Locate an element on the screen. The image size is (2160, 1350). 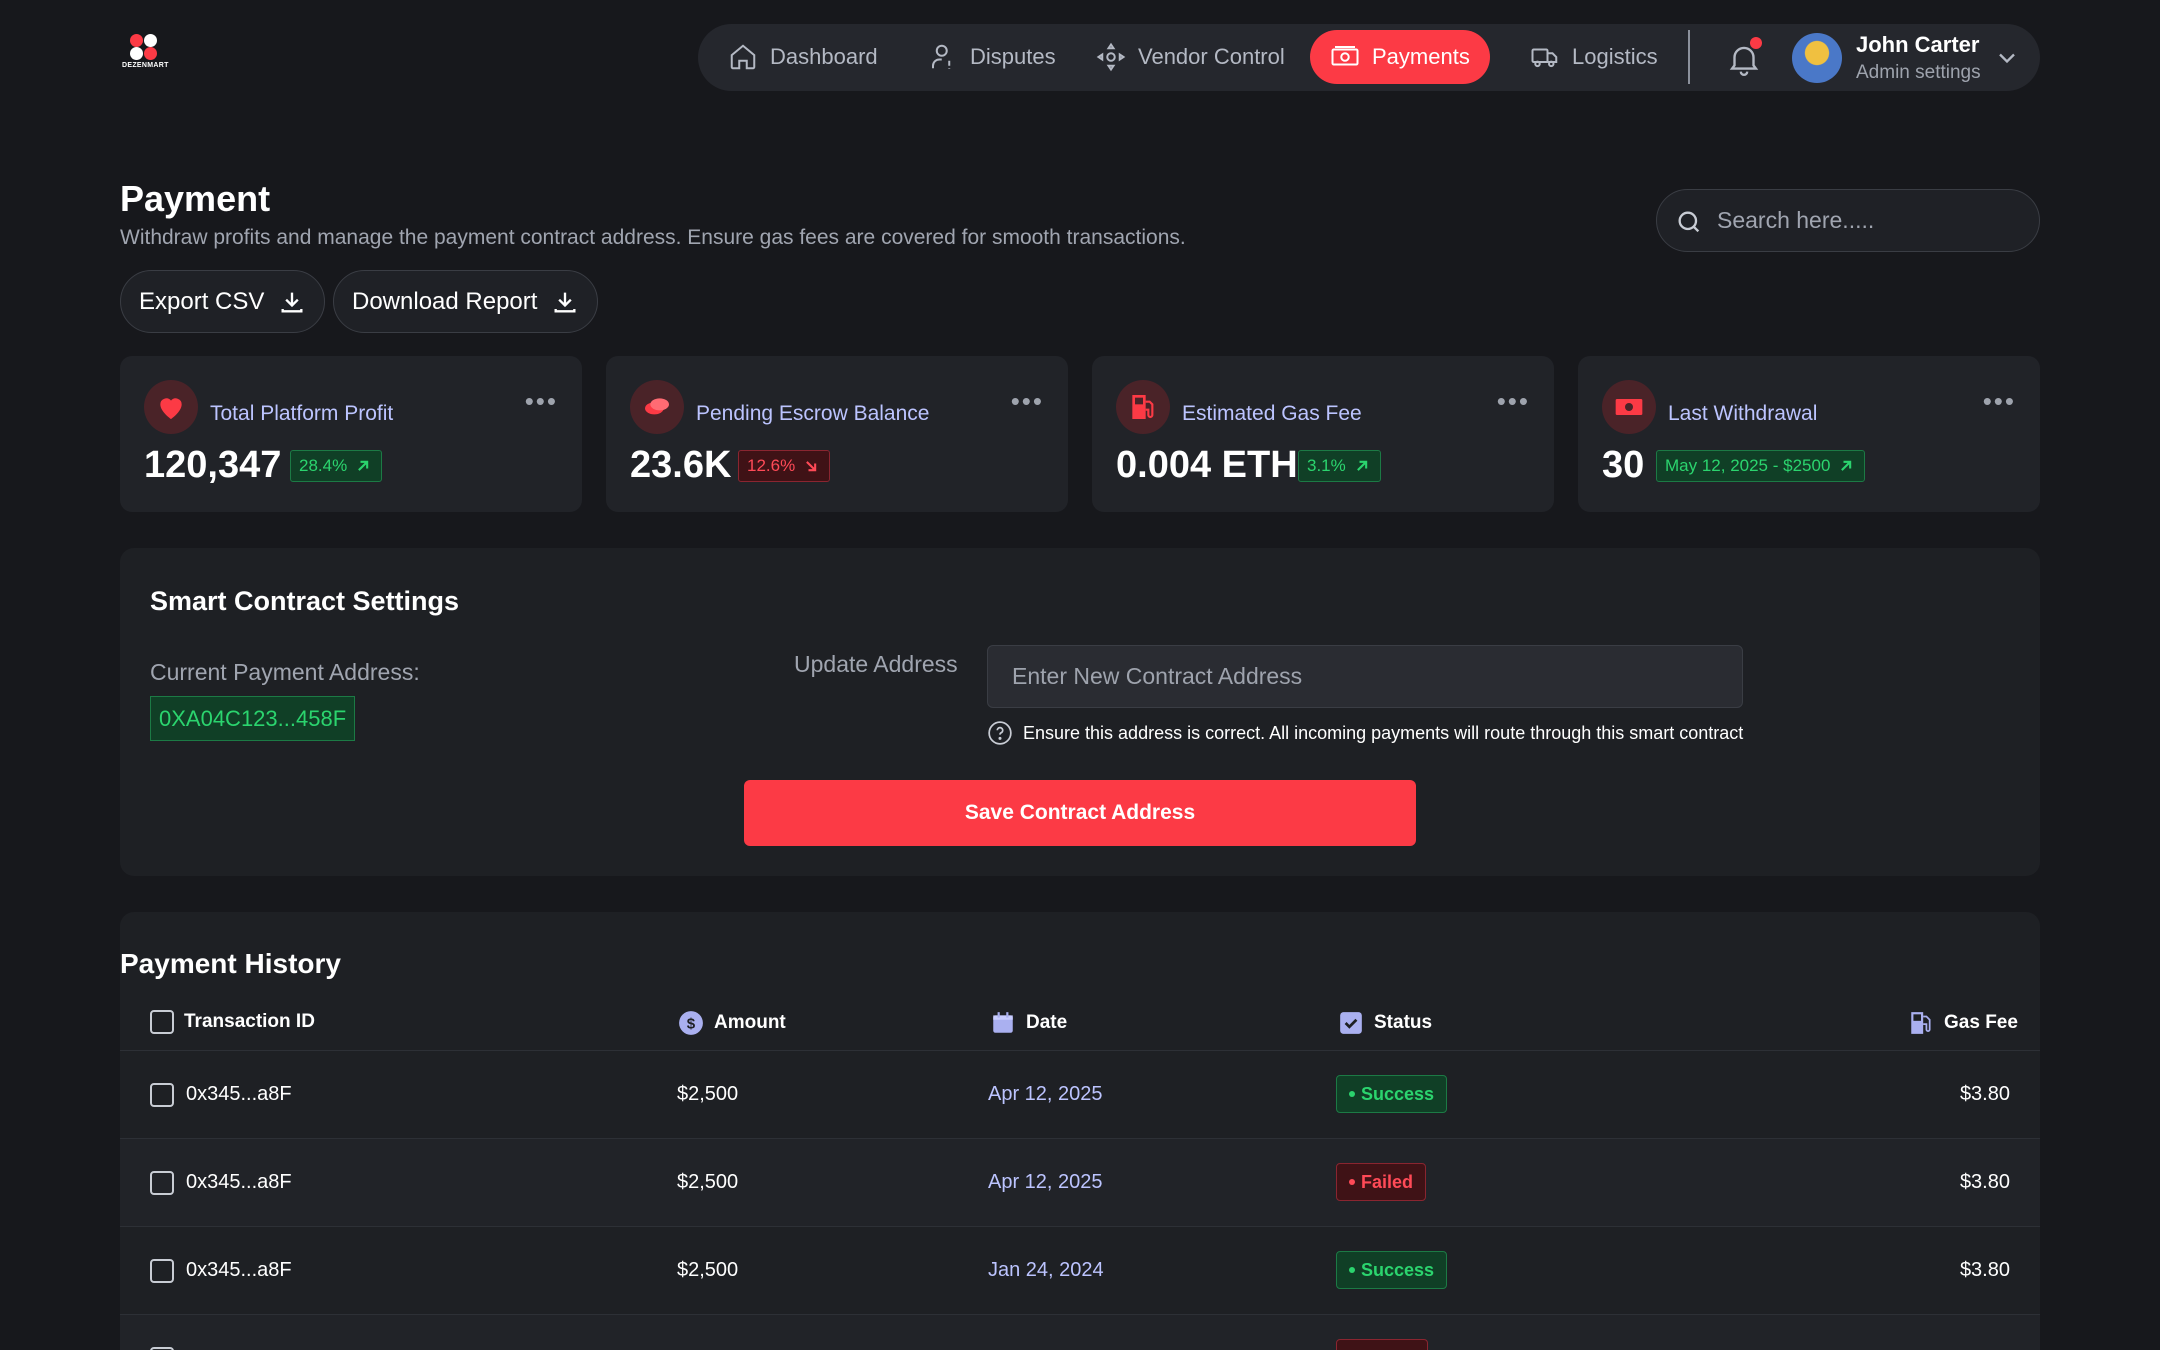
dollar-icon: $ is located at coordinates (691, 1023).